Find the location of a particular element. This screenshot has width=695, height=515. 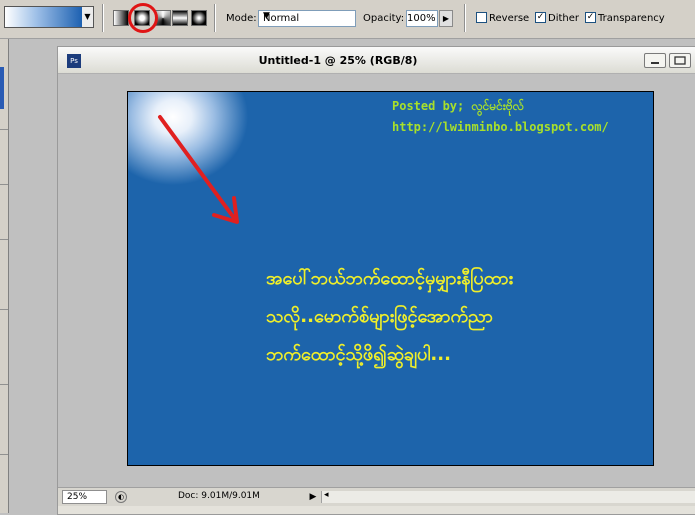

tool-highlight is located at coordinates (2, 88).